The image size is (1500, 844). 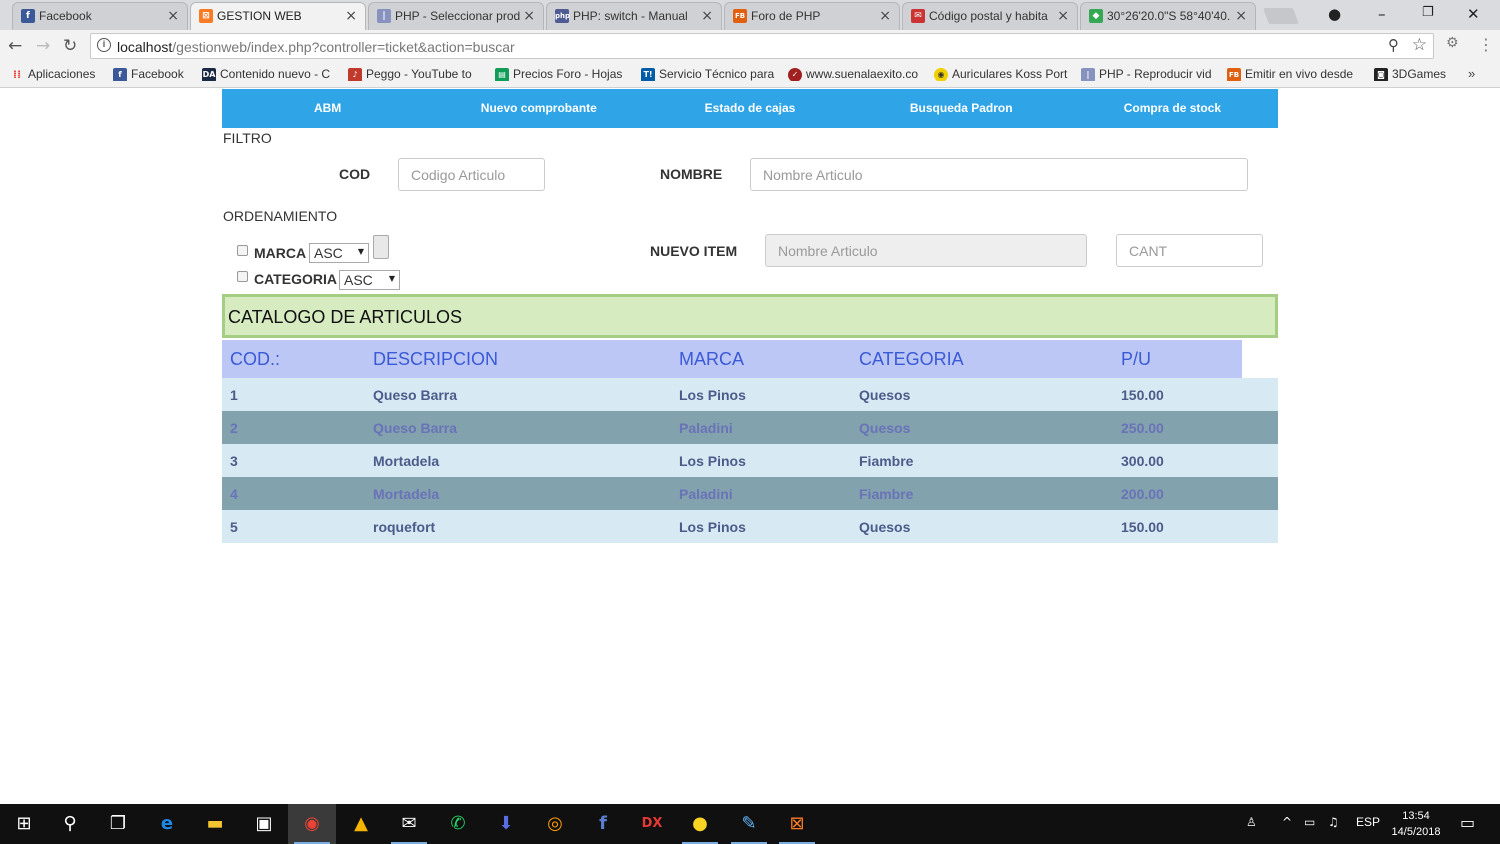 I want to click on task-view-icon: ❐, so click(x=118, y=824).